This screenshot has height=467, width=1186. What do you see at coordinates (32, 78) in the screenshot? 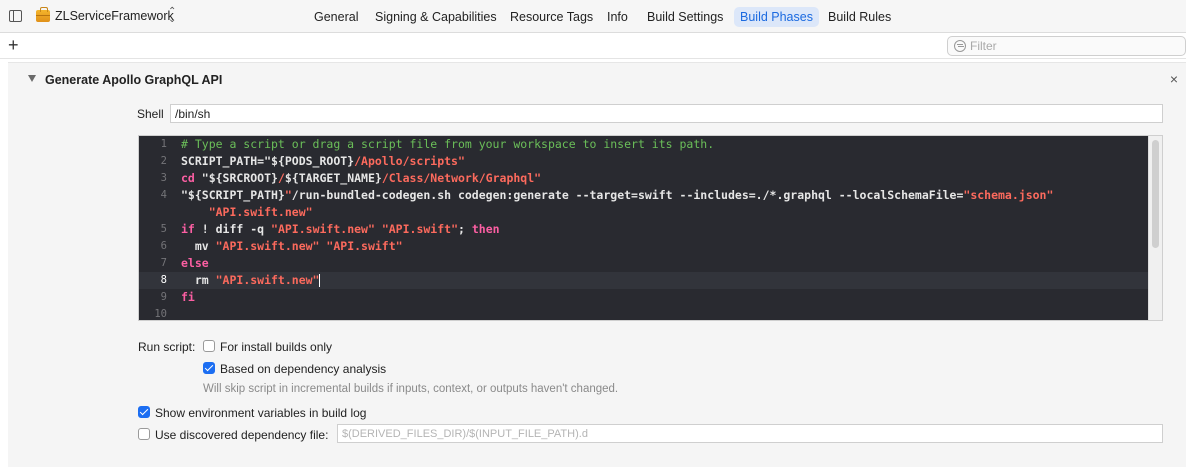
I see `disclosure-triangle-icon` at bounding box center [32, 78].